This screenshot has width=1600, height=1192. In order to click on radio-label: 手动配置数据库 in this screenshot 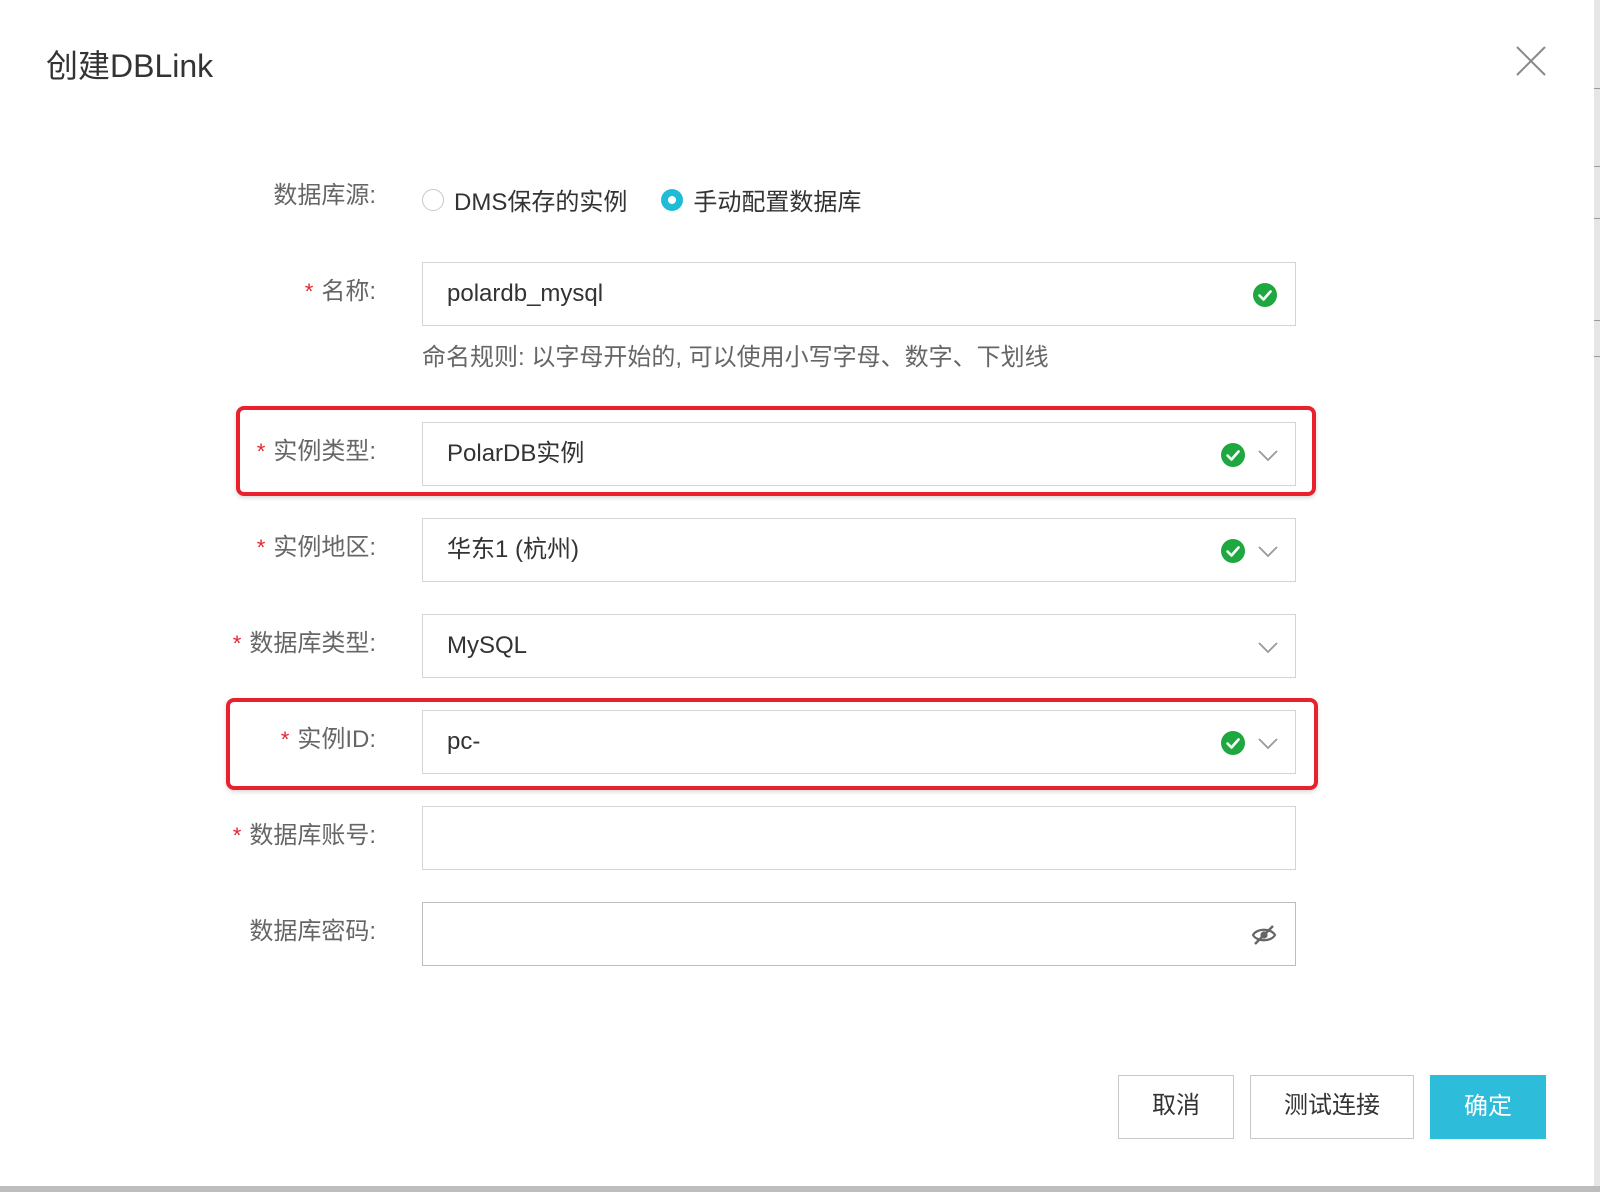, I will do `click(777, 202)`.